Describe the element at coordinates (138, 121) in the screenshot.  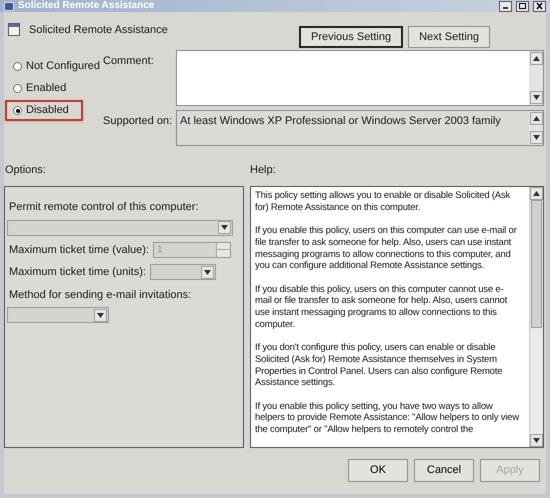
I see `field-label: Supported on:` at that location.